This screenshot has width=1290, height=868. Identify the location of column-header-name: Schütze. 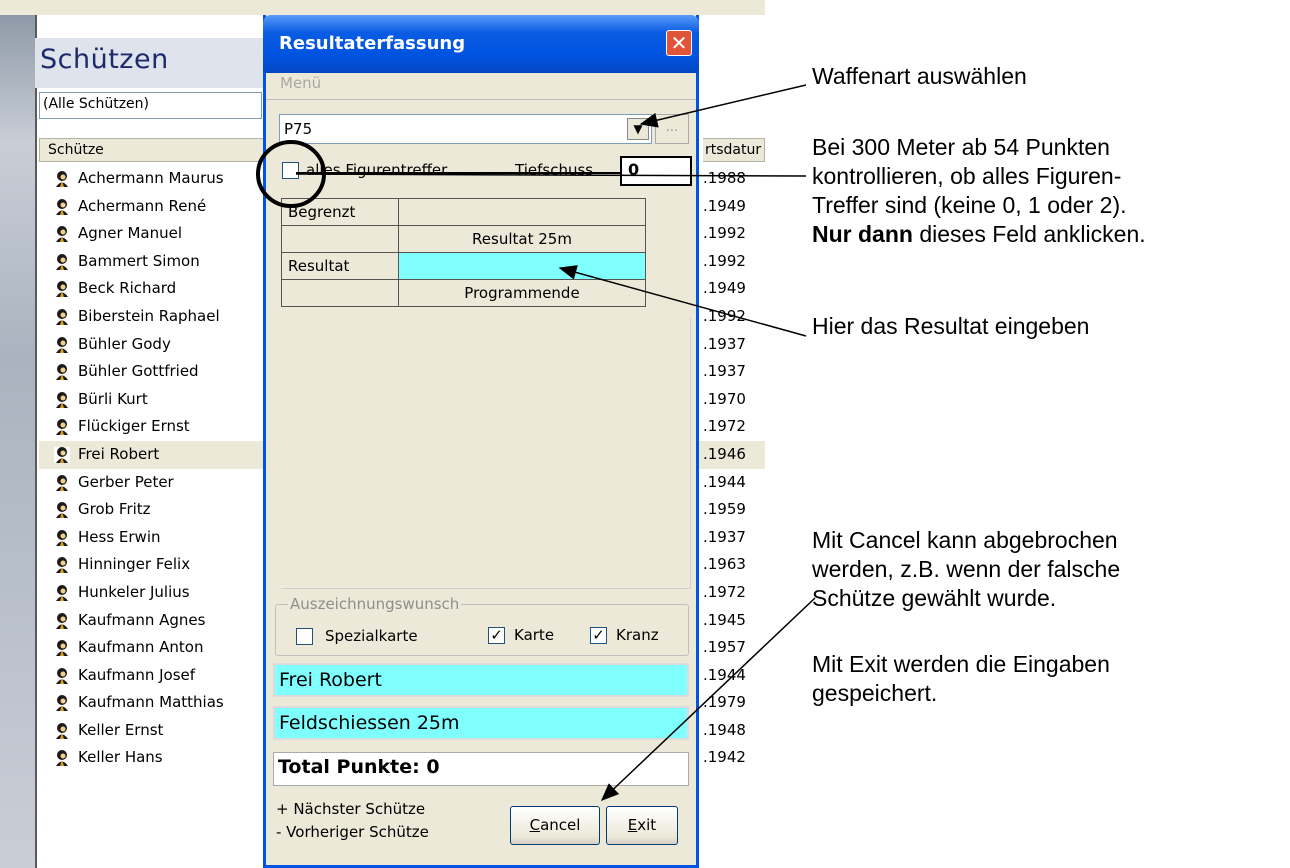
(152, 150).